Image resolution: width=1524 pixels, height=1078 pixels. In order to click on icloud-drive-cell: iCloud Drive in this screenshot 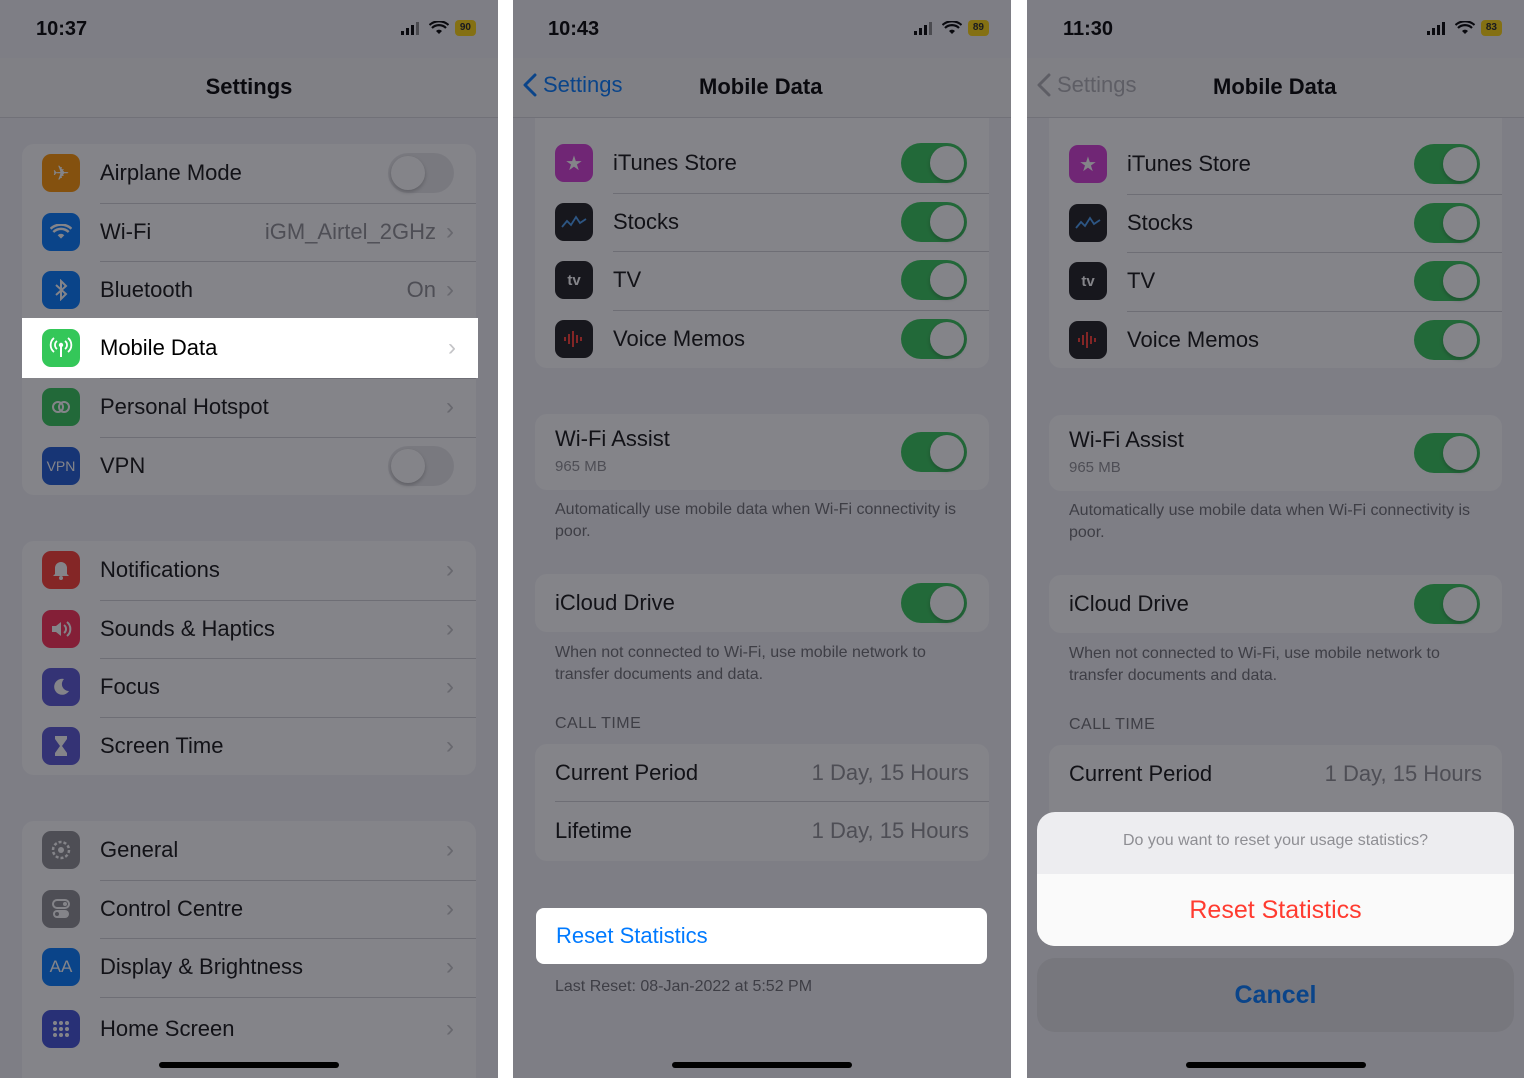, I will do `click(1275, 604)`.